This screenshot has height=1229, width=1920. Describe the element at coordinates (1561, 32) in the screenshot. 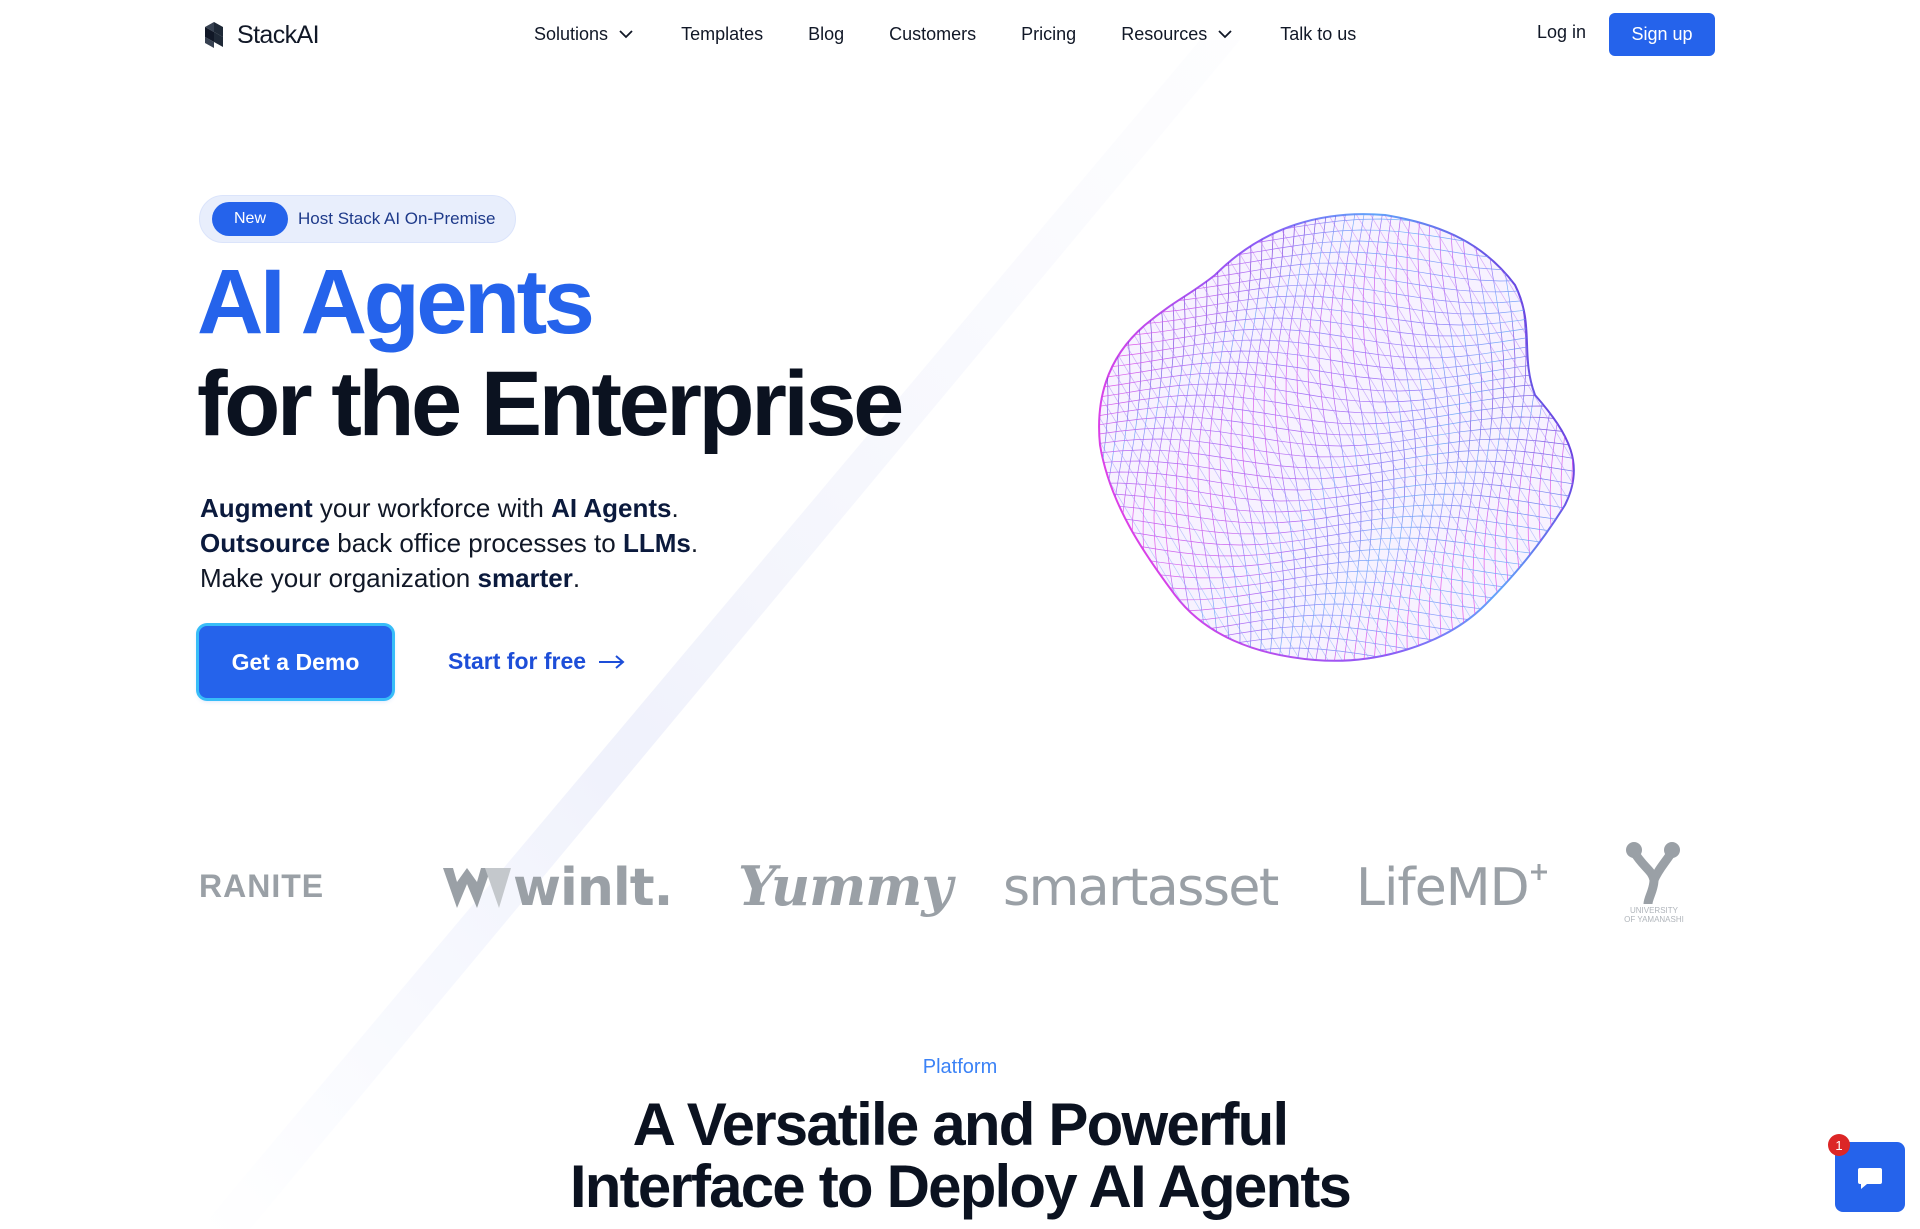

I see `login-link: Log in` at that location.